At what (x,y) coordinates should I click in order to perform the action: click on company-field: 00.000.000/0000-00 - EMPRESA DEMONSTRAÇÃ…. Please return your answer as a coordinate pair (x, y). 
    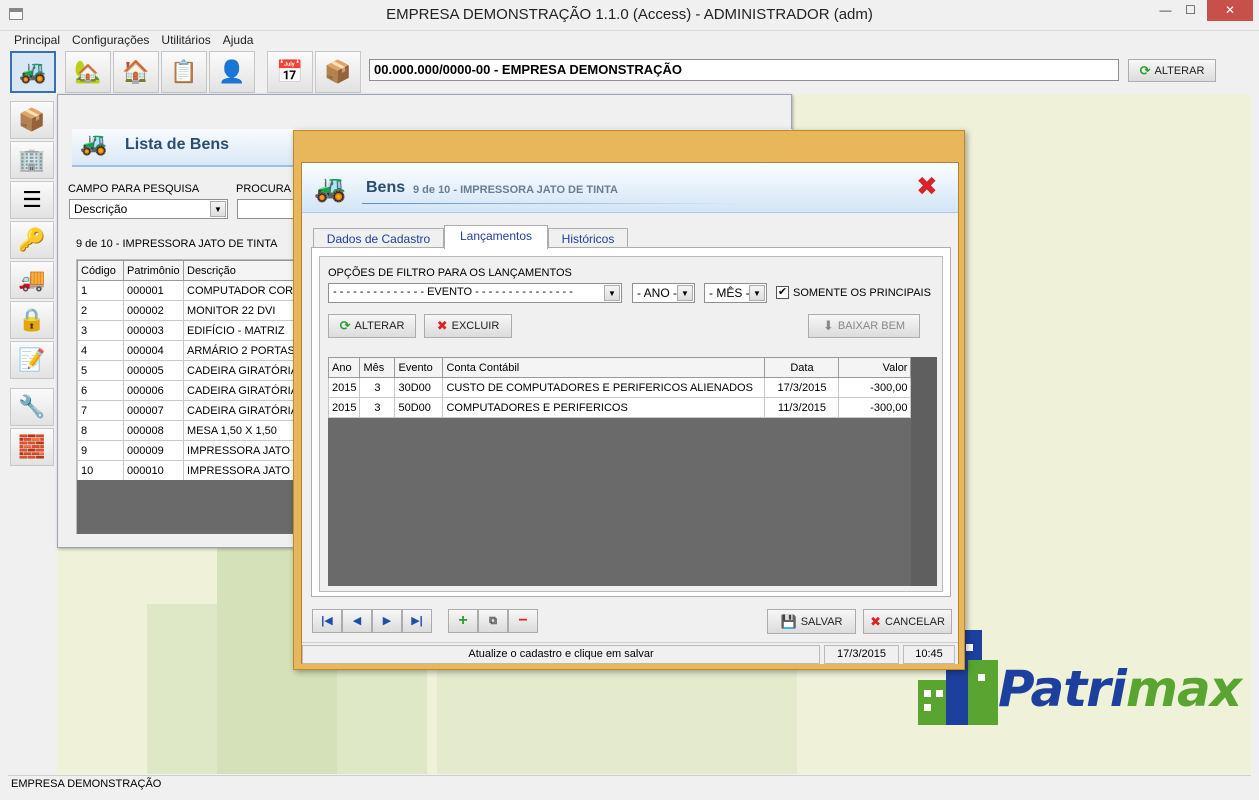
    Looking at the image, I should click on (744, 70).